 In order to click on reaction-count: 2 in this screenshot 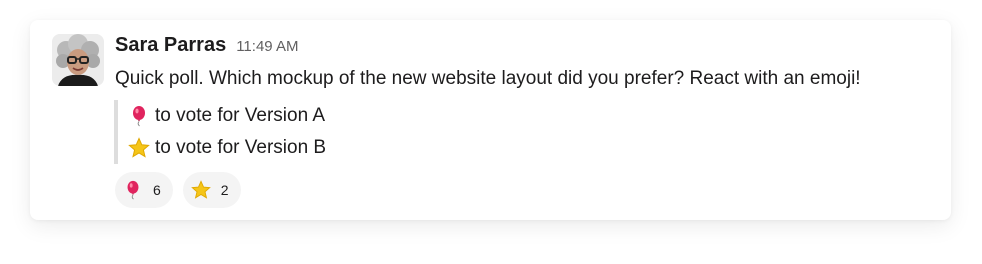, I will do `click(224, 190)`.